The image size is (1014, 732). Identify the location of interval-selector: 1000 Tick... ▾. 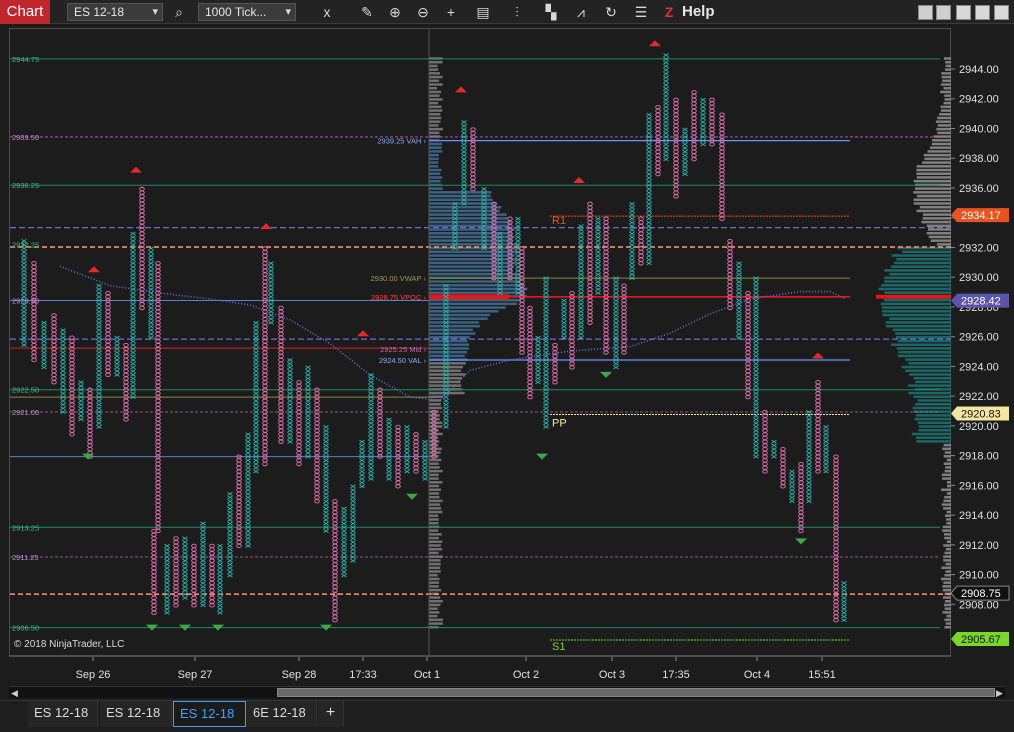
(247, 12).